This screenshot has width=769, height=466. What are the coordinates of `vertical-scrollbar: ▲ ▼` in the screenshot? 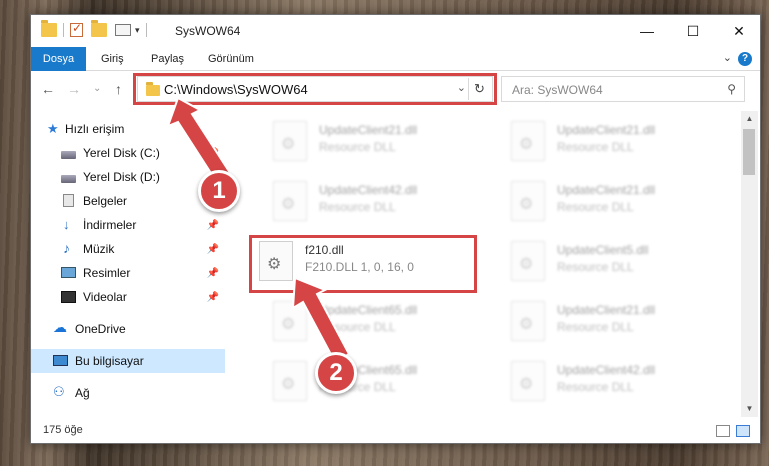 It's located at (749, 264).